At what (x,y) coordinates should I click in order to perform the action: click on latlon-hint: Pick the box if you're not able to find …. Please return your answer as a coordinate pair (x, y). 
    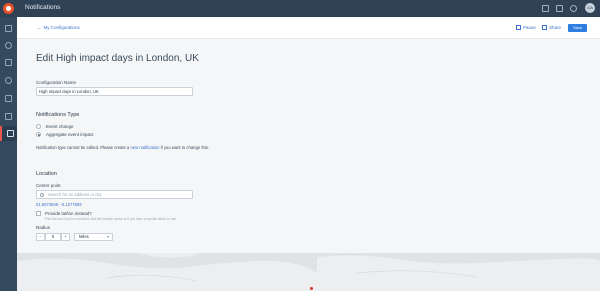
    Looking at the image, I should click on (111, 219).